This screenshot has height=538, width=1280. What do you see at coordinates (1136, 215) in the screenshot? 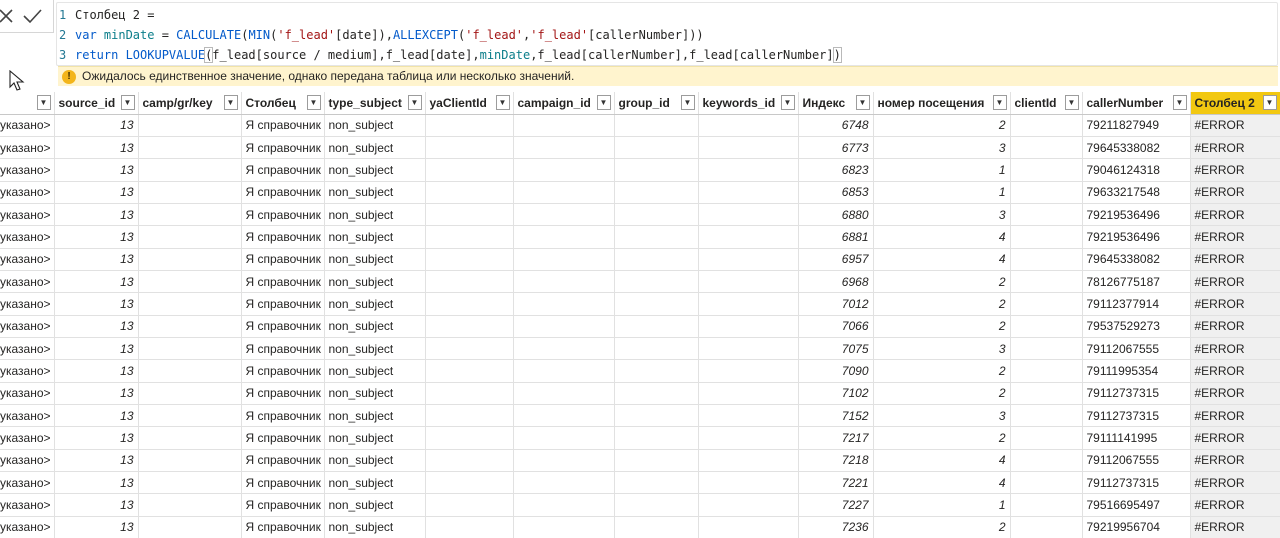
I see `table-cell: 79219536496` at bounding box center [1136, 215].